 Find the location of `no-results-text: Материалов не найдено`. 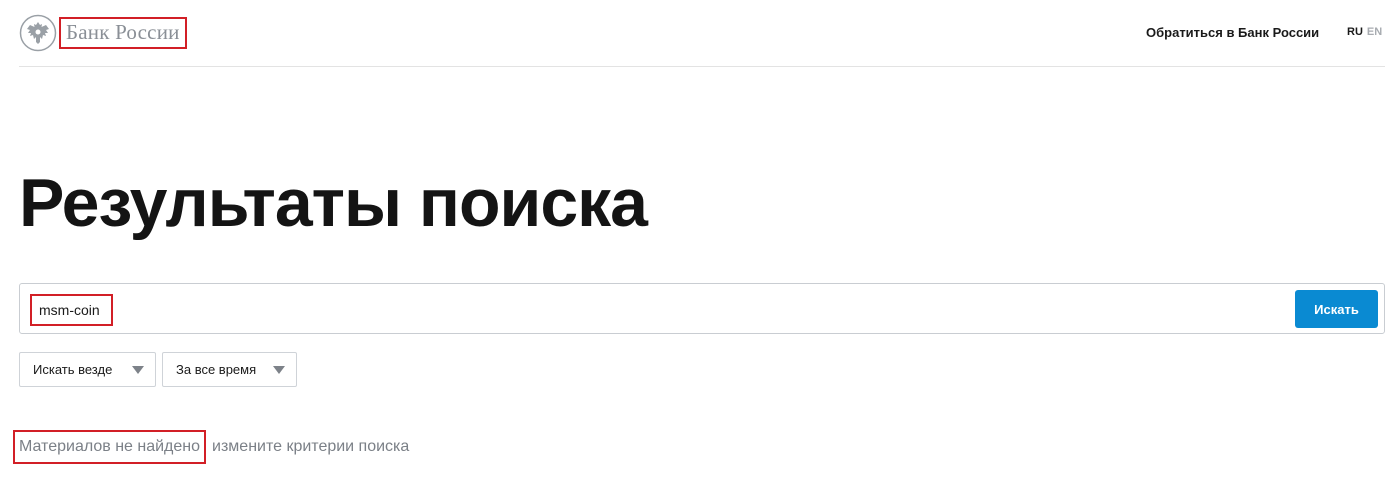

no-results-text: Материалов не найдено is located at coordinates (110, 447).